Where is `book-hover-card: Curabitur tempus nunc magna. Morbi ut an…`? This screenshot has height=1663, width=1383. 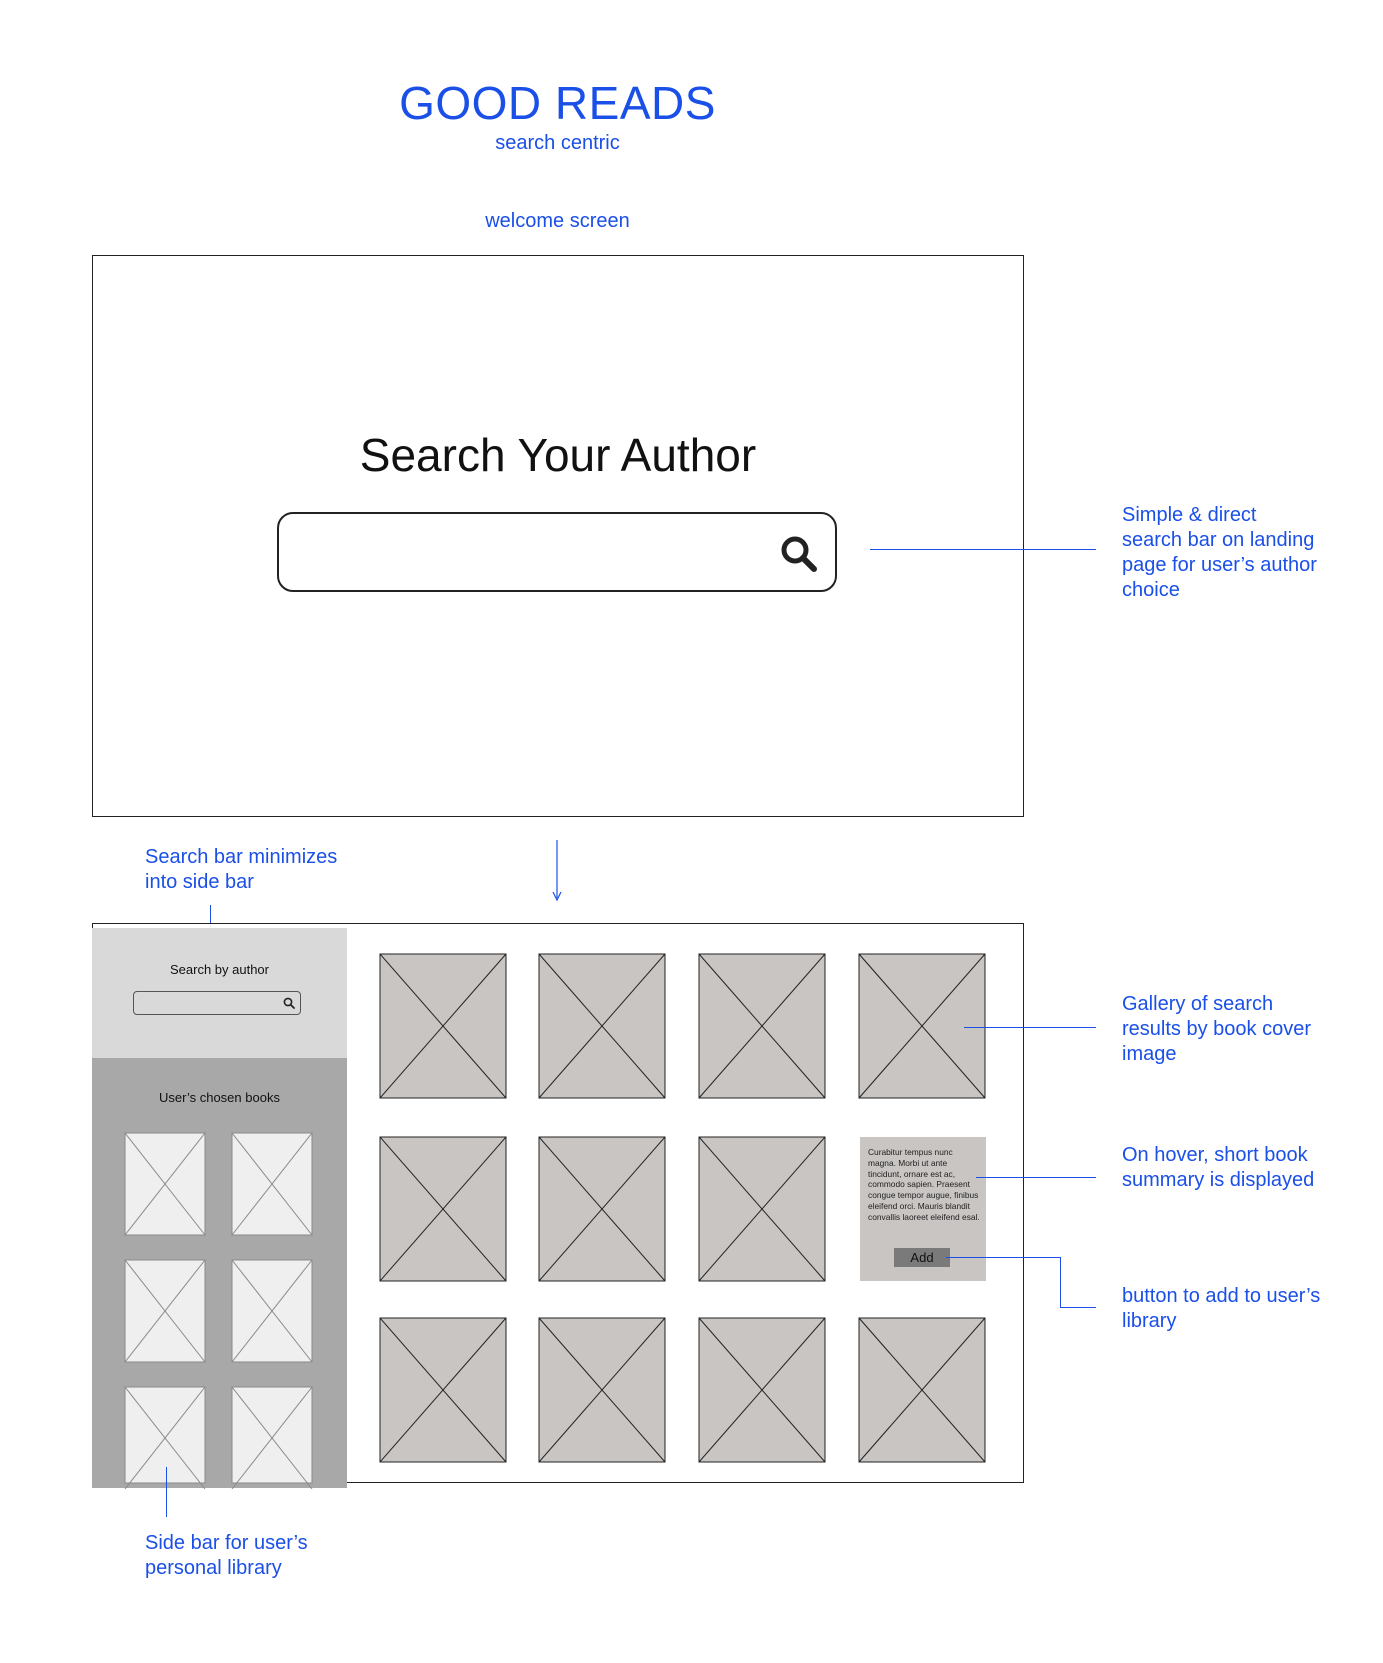 book-hover-card: Curabitur tempus nunc magna. Morbi ut an… is located at coordinates (923, 1209).